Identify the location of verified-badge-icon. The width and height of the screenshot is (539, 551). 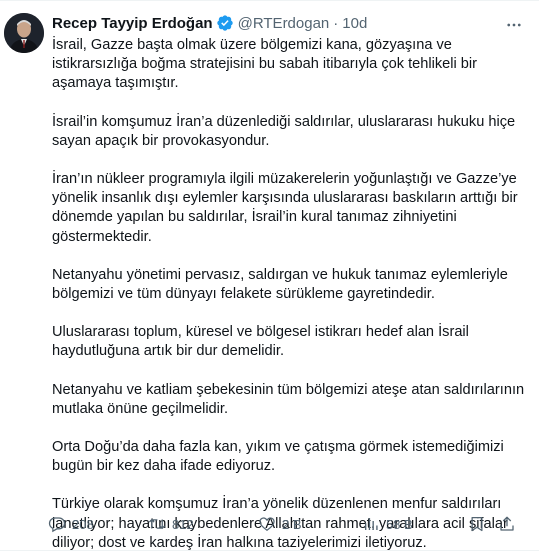
(225, 23).